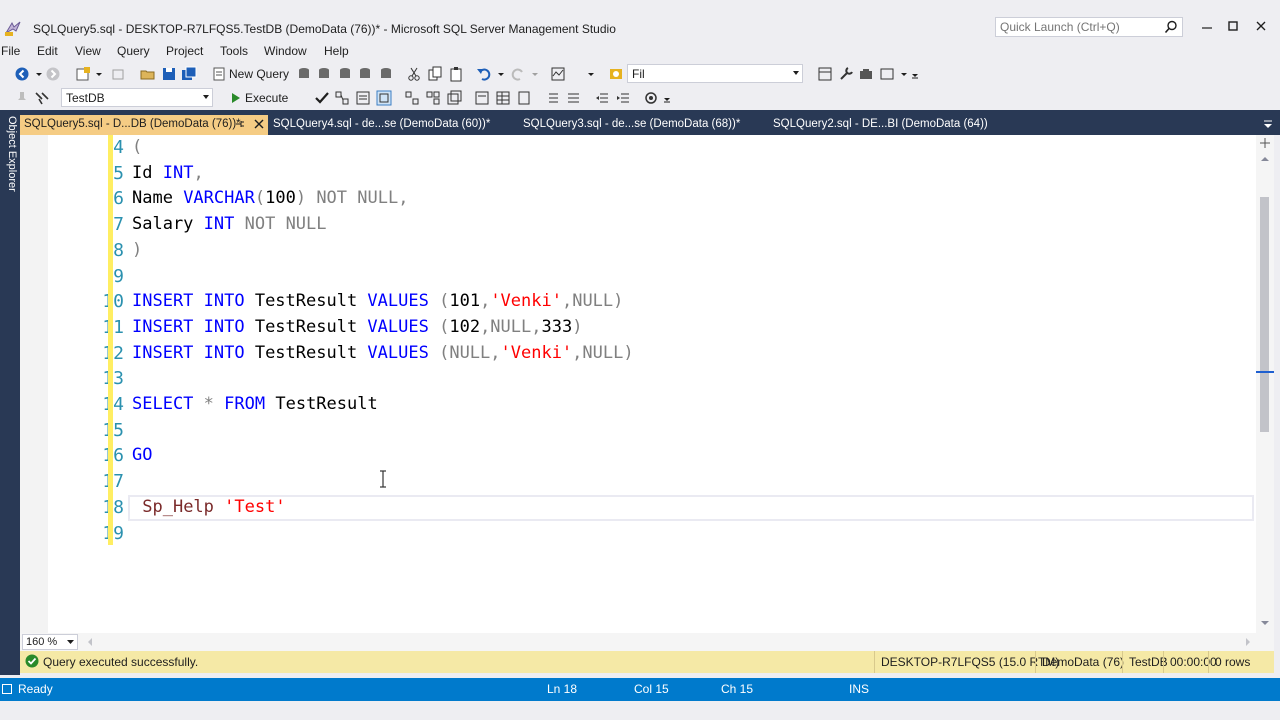  Describe the element at coordinates (342, 98) in the screenshot. I see `estimated-plan-icon` at that location.